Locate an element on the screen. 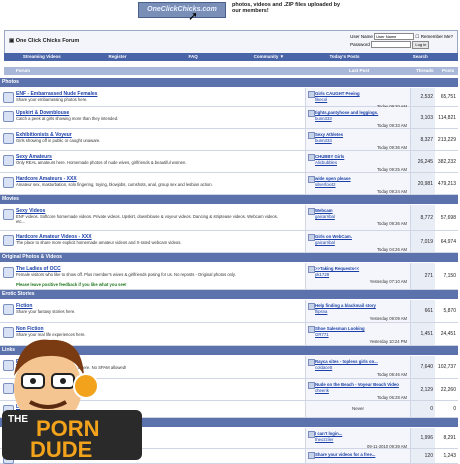 The width and height of the screenshot is (460, 464). last-post-author: flipsna is located at coordinates (321, 311).